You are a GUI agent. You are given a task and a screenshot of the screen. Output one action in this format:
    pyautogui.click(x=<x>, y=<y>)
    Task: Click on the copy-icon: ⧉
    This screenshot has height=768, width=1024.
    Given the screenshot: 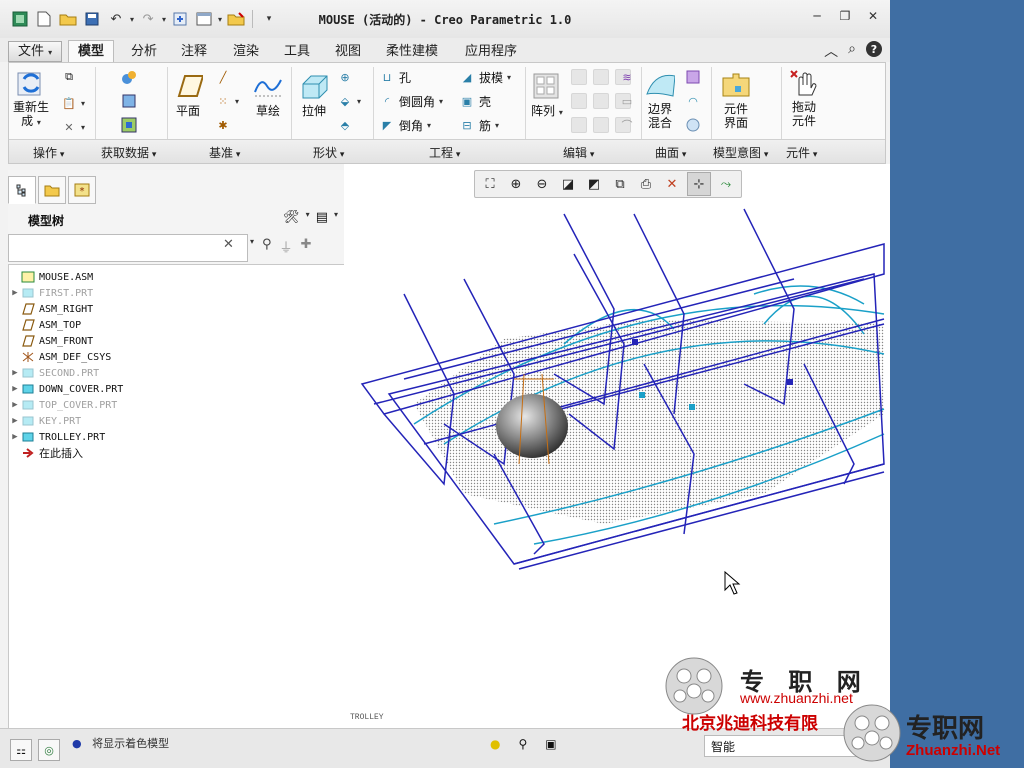 What is the action you would take?
    pyautogui.click(x=69, y=77)
    